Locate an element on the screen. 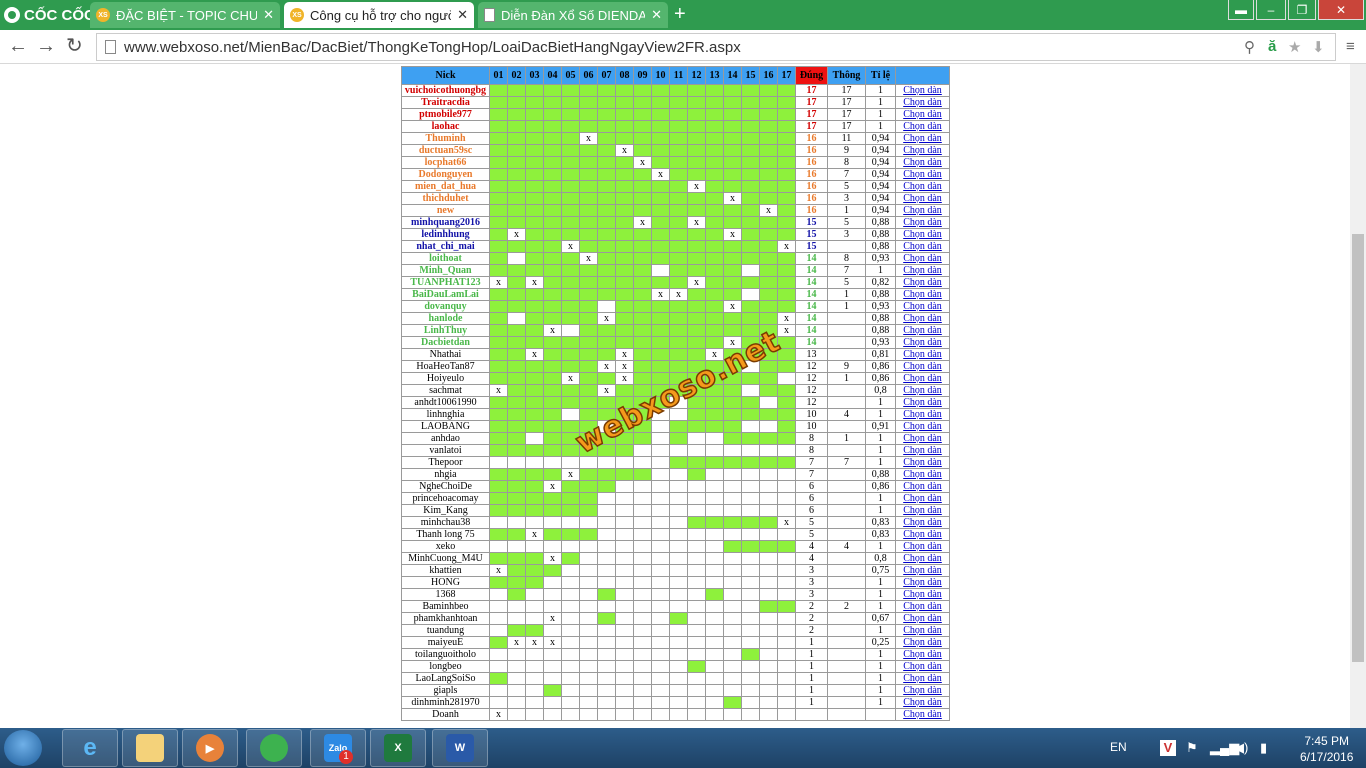  action-center-flag-icon: ⚑ is located at coordinates (1192, 748).